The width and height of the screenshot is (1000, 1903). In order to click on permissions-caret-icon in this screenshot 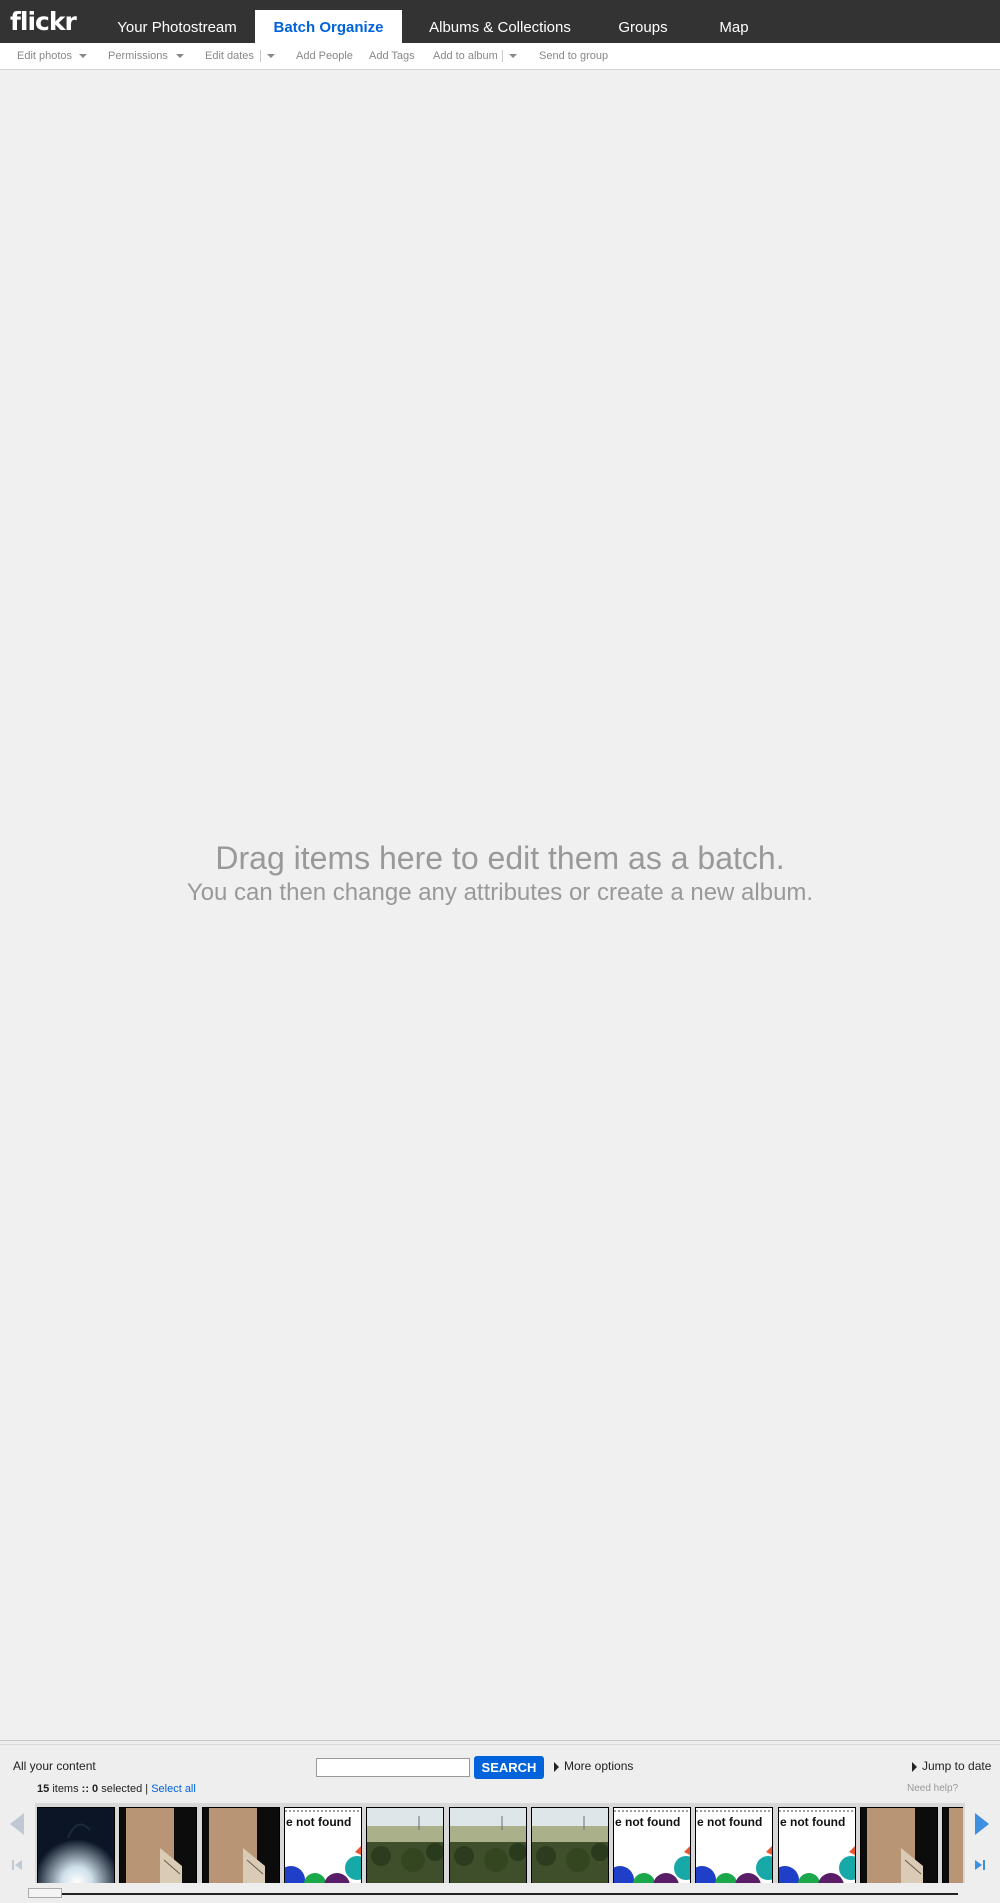, I will do `click(180, 56)`.